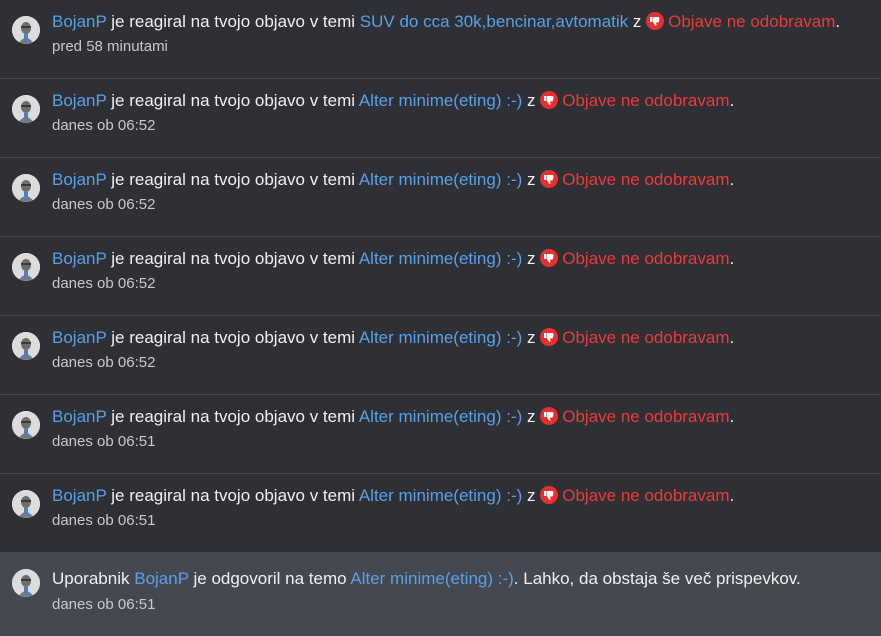 This screenshot has height=636, width=881. What do you see at coordinates (110, 46) in the screenshot?
I see `notification-time: pred 58 minutami` at bounding box center [110, 46].